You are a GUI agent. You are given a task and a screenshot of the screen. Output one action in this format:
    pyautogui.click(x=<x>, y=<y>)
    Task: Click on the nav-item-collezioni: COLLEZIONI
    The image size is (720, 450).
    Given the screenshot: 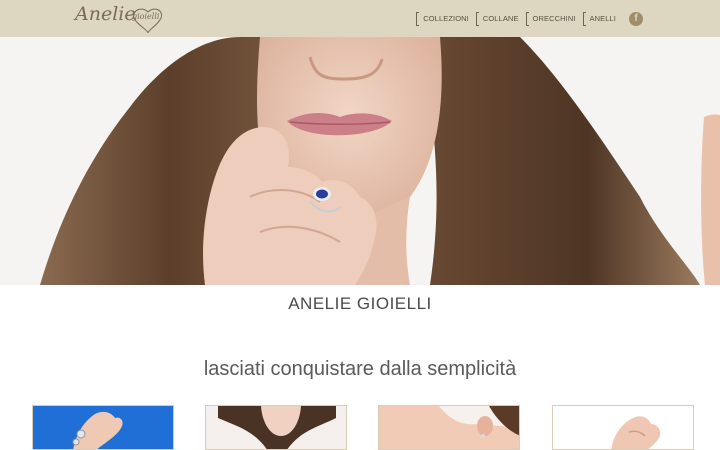 What is the action you would take?
    pyautogui.click(x=442, y=18)
    